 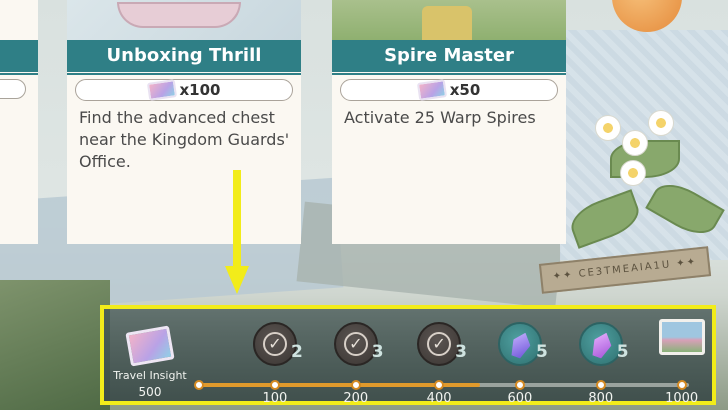 What do you see at coordinates (275, 398) in the screenshot?
I see `milestone-value: 100` at bounding box center [275, 398].